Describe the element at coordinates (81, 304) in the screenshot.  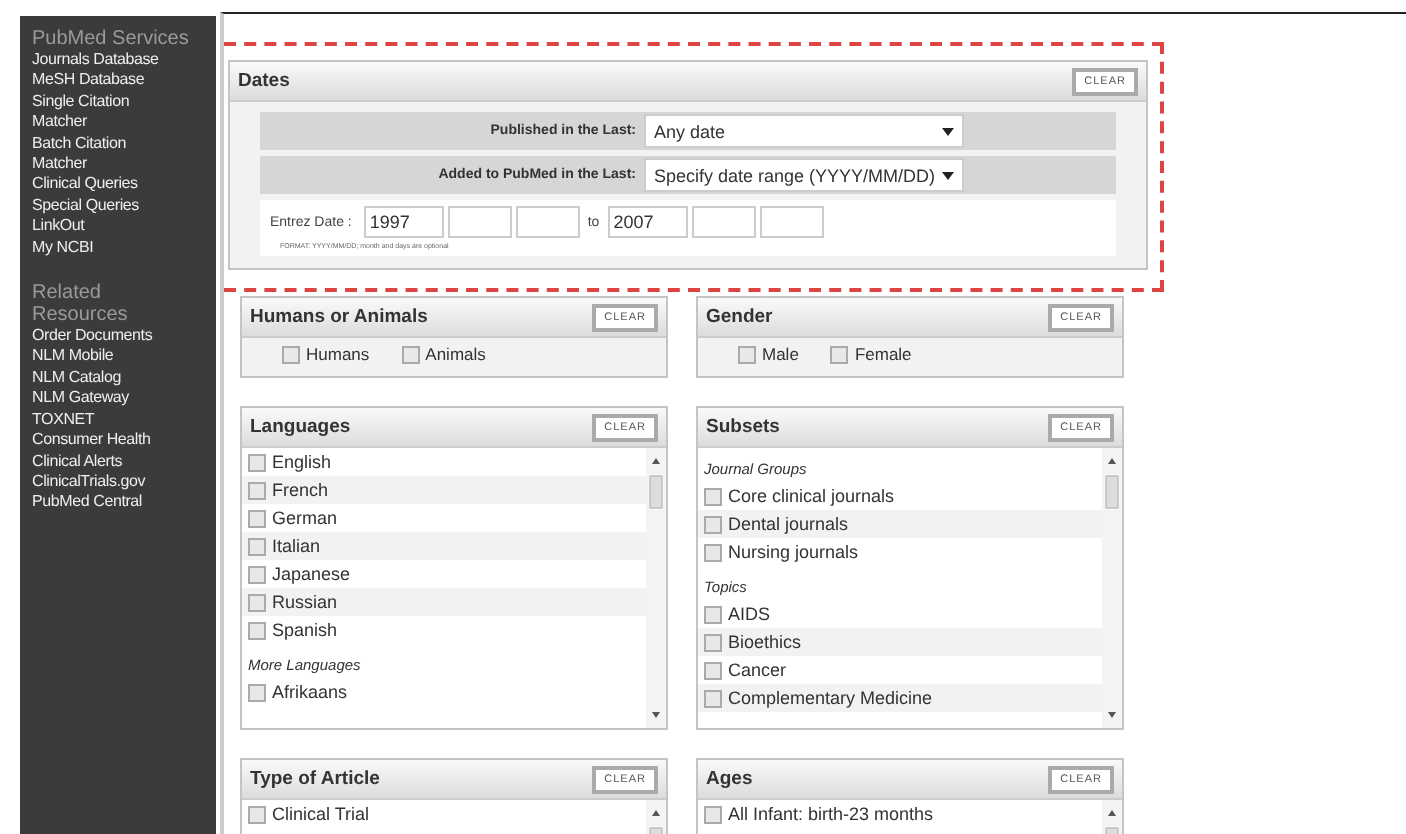
I see `sidebar-heading: Related Resources` at that location.